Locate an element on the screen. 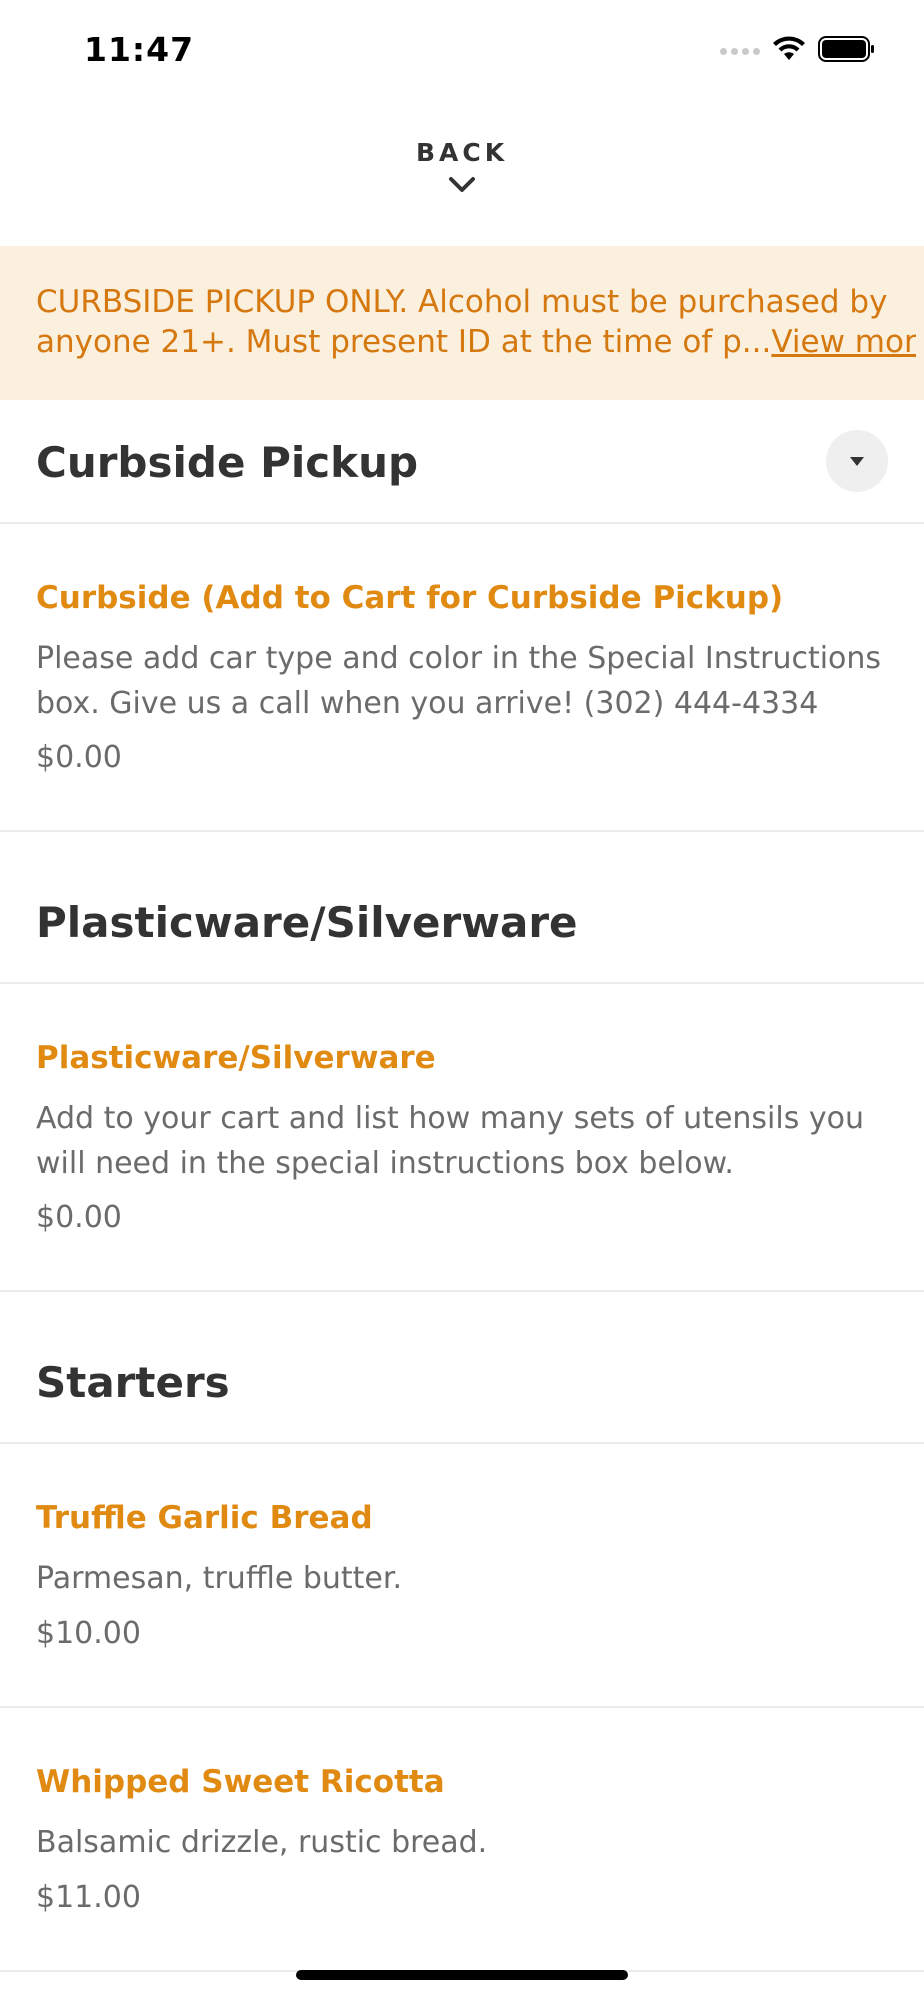  back-label: BACK is located at coordinates (462, 152).